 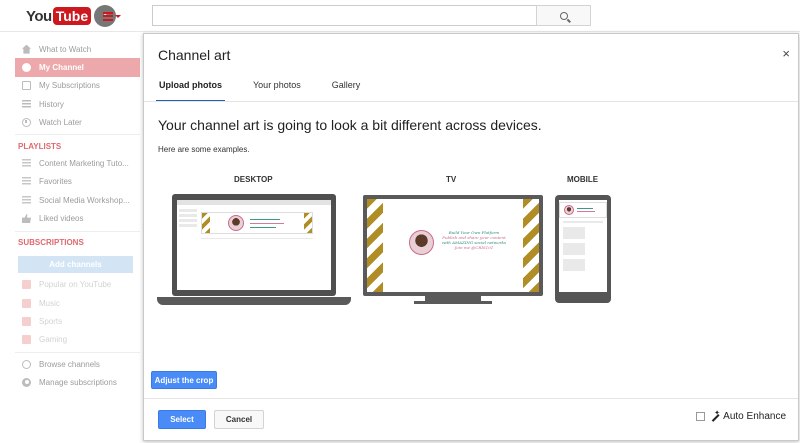 I want to click on preview-masthead, so click(x=254, y=202).